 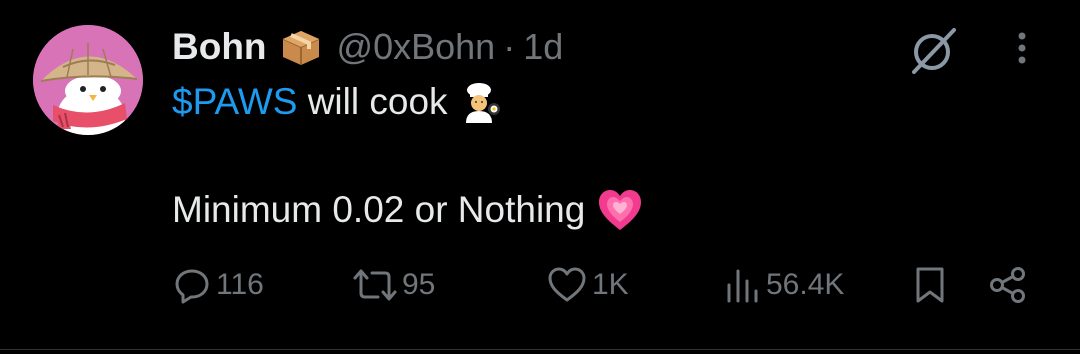 I want to click on penguin-avatar-icon, so click(x=88, y=80).